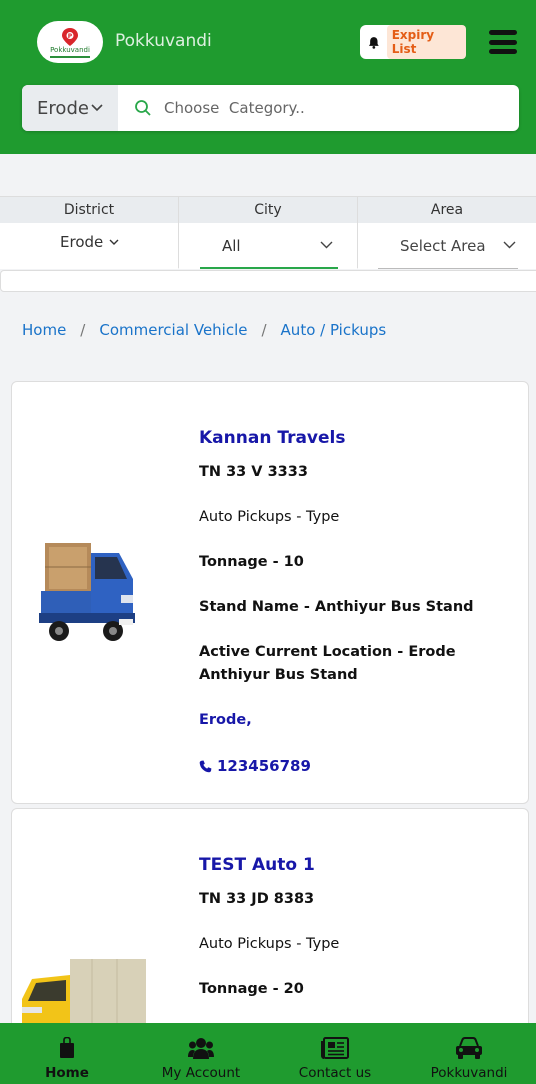 The height and width of the screenshot is (1084, 536). What do you see at coordinates (67, 1047) in the screenshot?
I see `shopping-bag-icon` at bounding box center [67, 1047].